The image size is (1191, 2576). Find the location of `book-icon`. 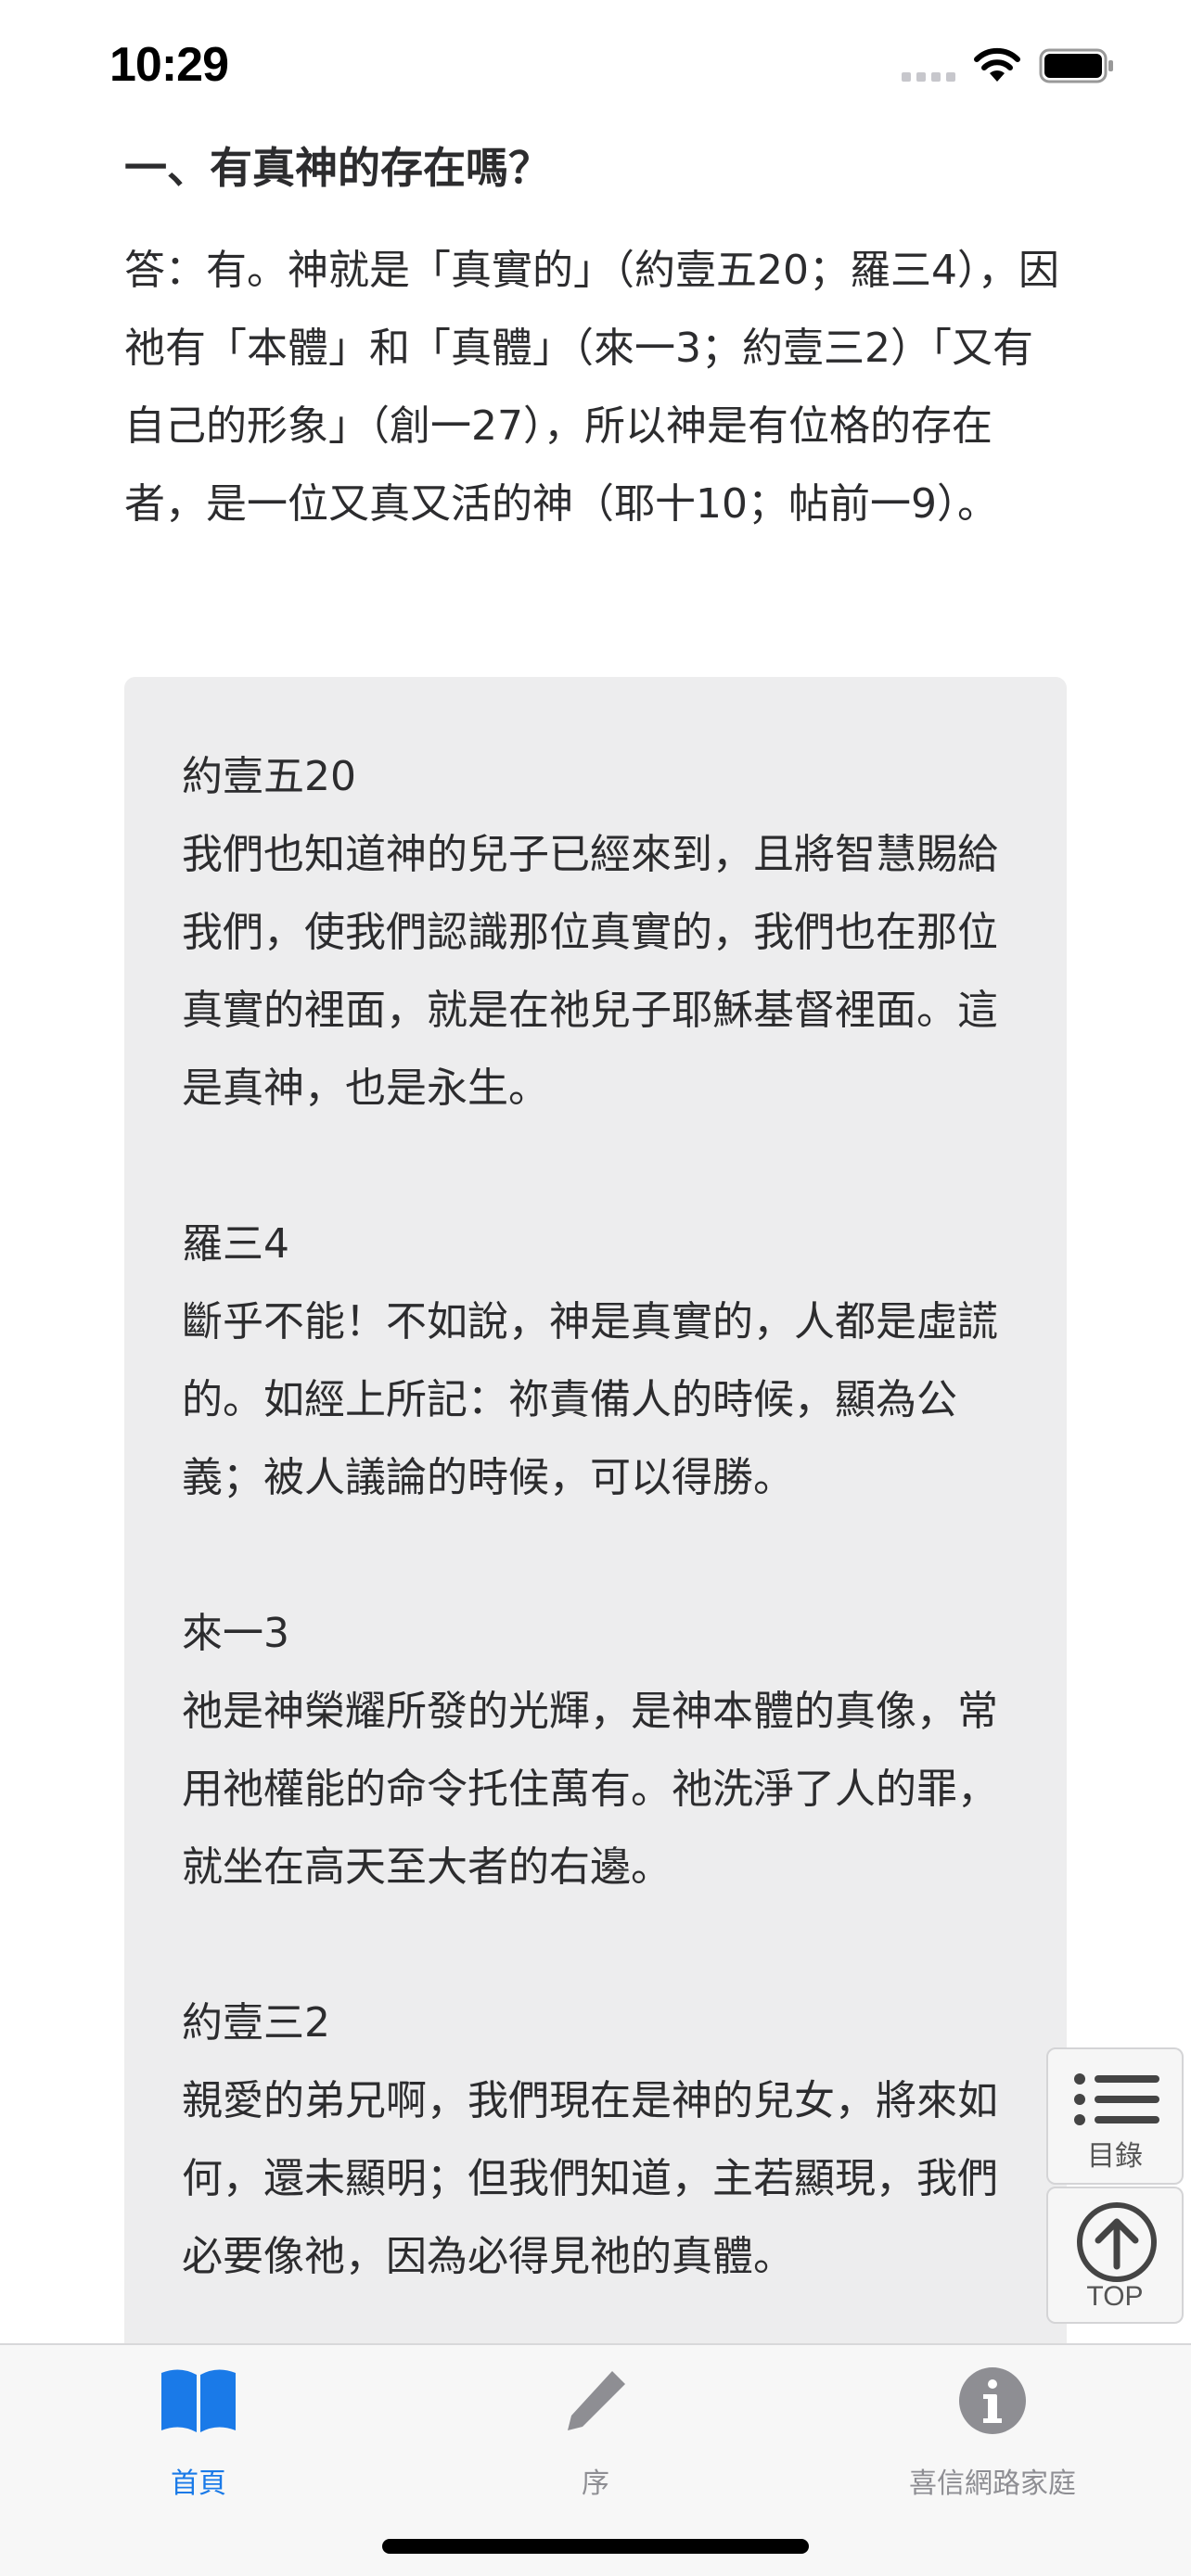

book-icon is located at coordinates (198, 2400).